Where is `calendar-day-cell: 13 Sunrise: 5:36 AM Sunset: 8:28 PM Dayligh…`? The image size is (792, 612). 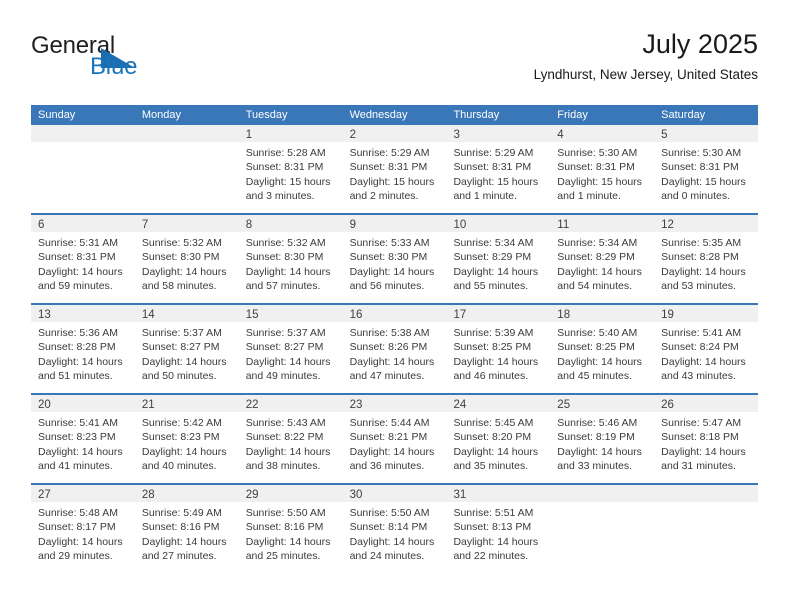
calendar-day-cell: 13 Sunrise: 5:36 AM Sunset: 8:28 PM Dayligh… is located at coordinates (83, 349).